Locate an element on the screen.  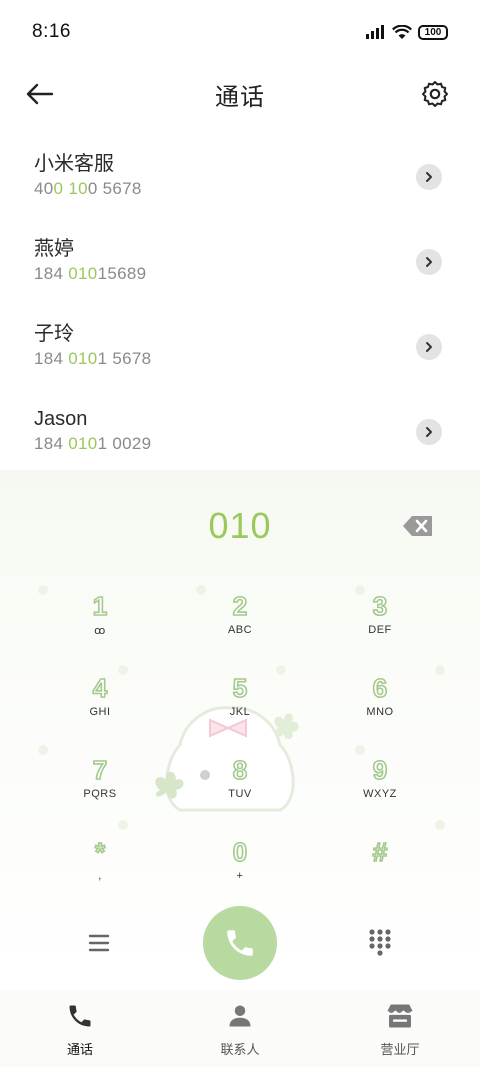
dial-actions is located at coordinates (240, 948).